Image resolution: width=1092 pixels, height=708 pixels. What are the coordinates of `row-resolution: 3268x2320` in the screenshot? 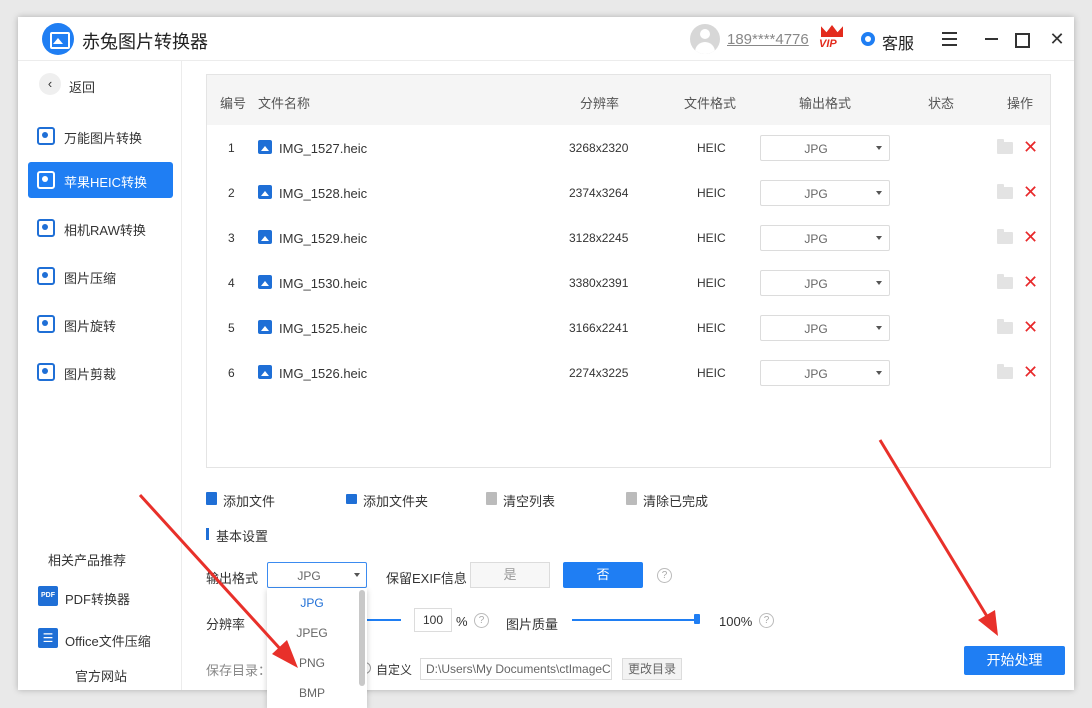 It's located at (599, 148).